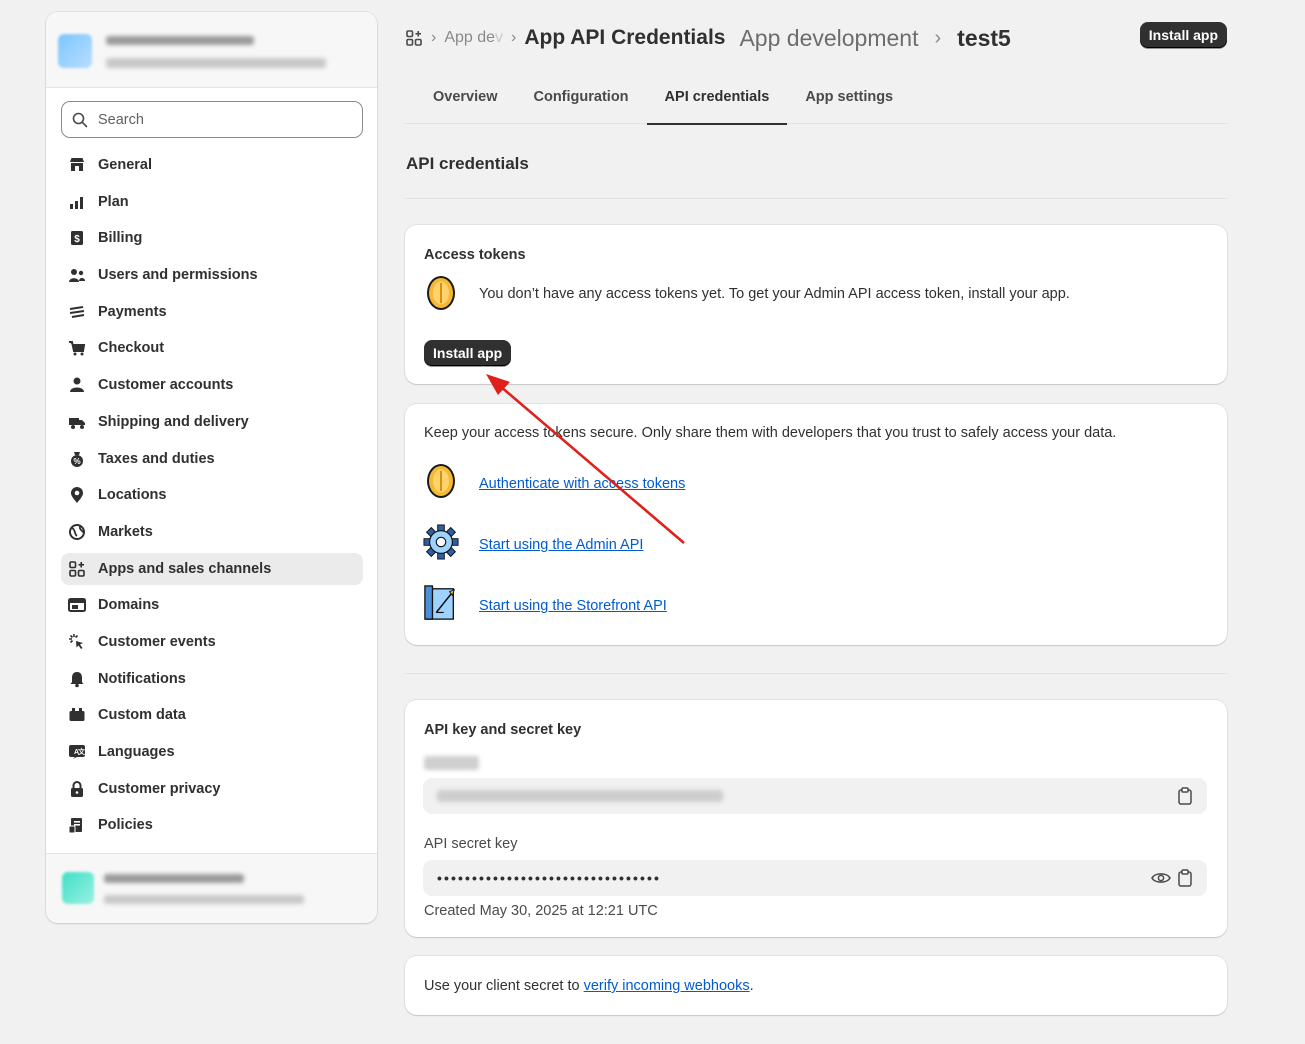 The height and width of the screenshot is (1044, 1305). I want to click on sidebar-item-label: Shipping and delivery, so click(173, 421).